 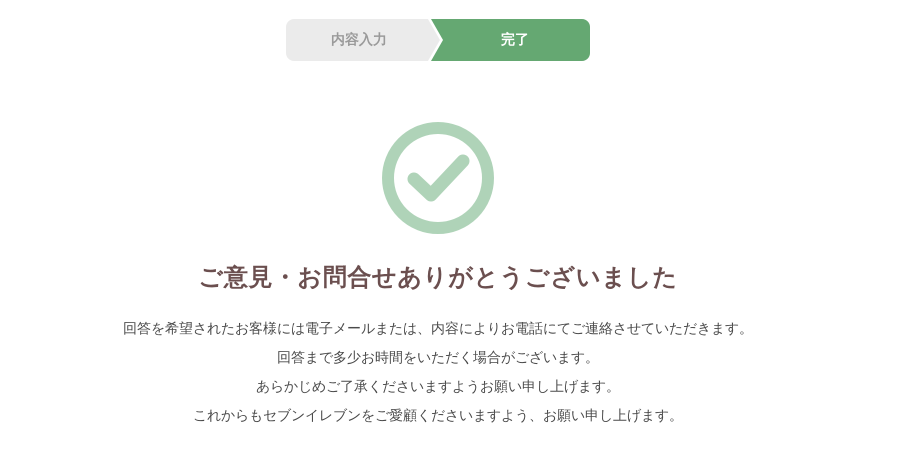 I want to click on message-text: 回答まで多少お時間をいただく場合がございます。, so click(x=438, y=358).